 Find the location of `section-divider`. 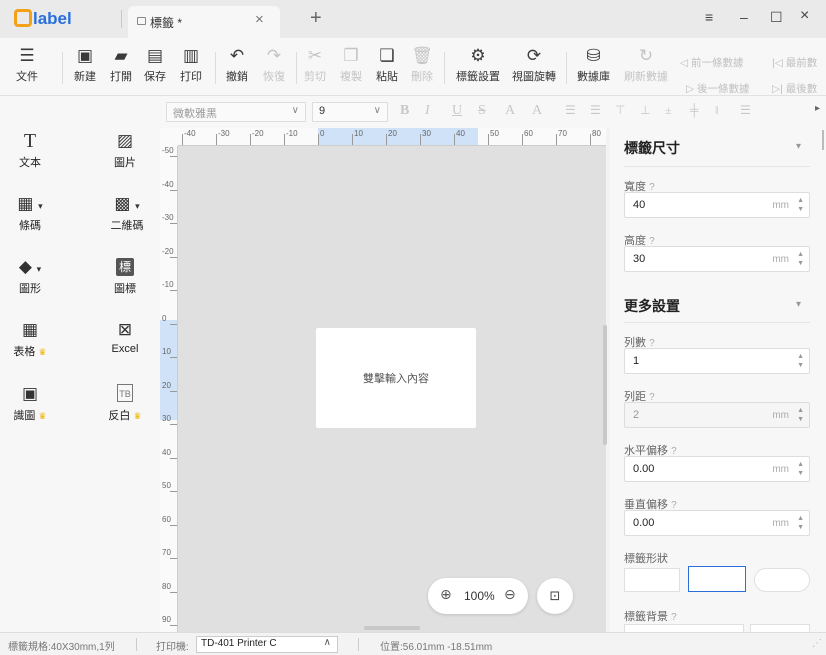

section-divider is located at coordinates (717, 166).